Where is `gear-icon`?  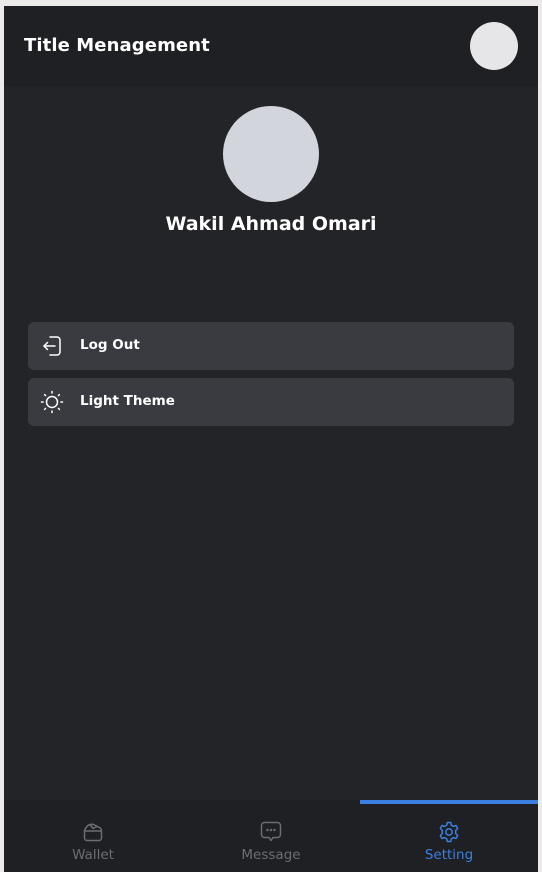 gear-icon is located at coordinates (449, 832).